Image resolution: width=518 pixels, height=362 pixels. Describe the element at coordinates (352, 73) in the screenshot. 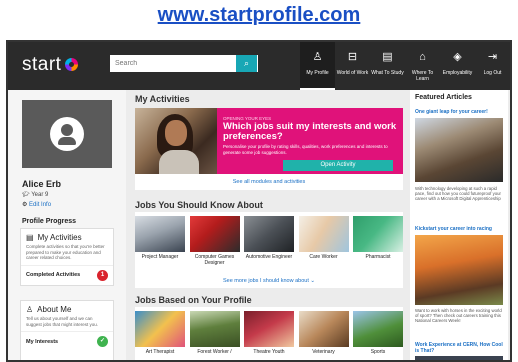

I see `nav-label: World of Work` at that location.